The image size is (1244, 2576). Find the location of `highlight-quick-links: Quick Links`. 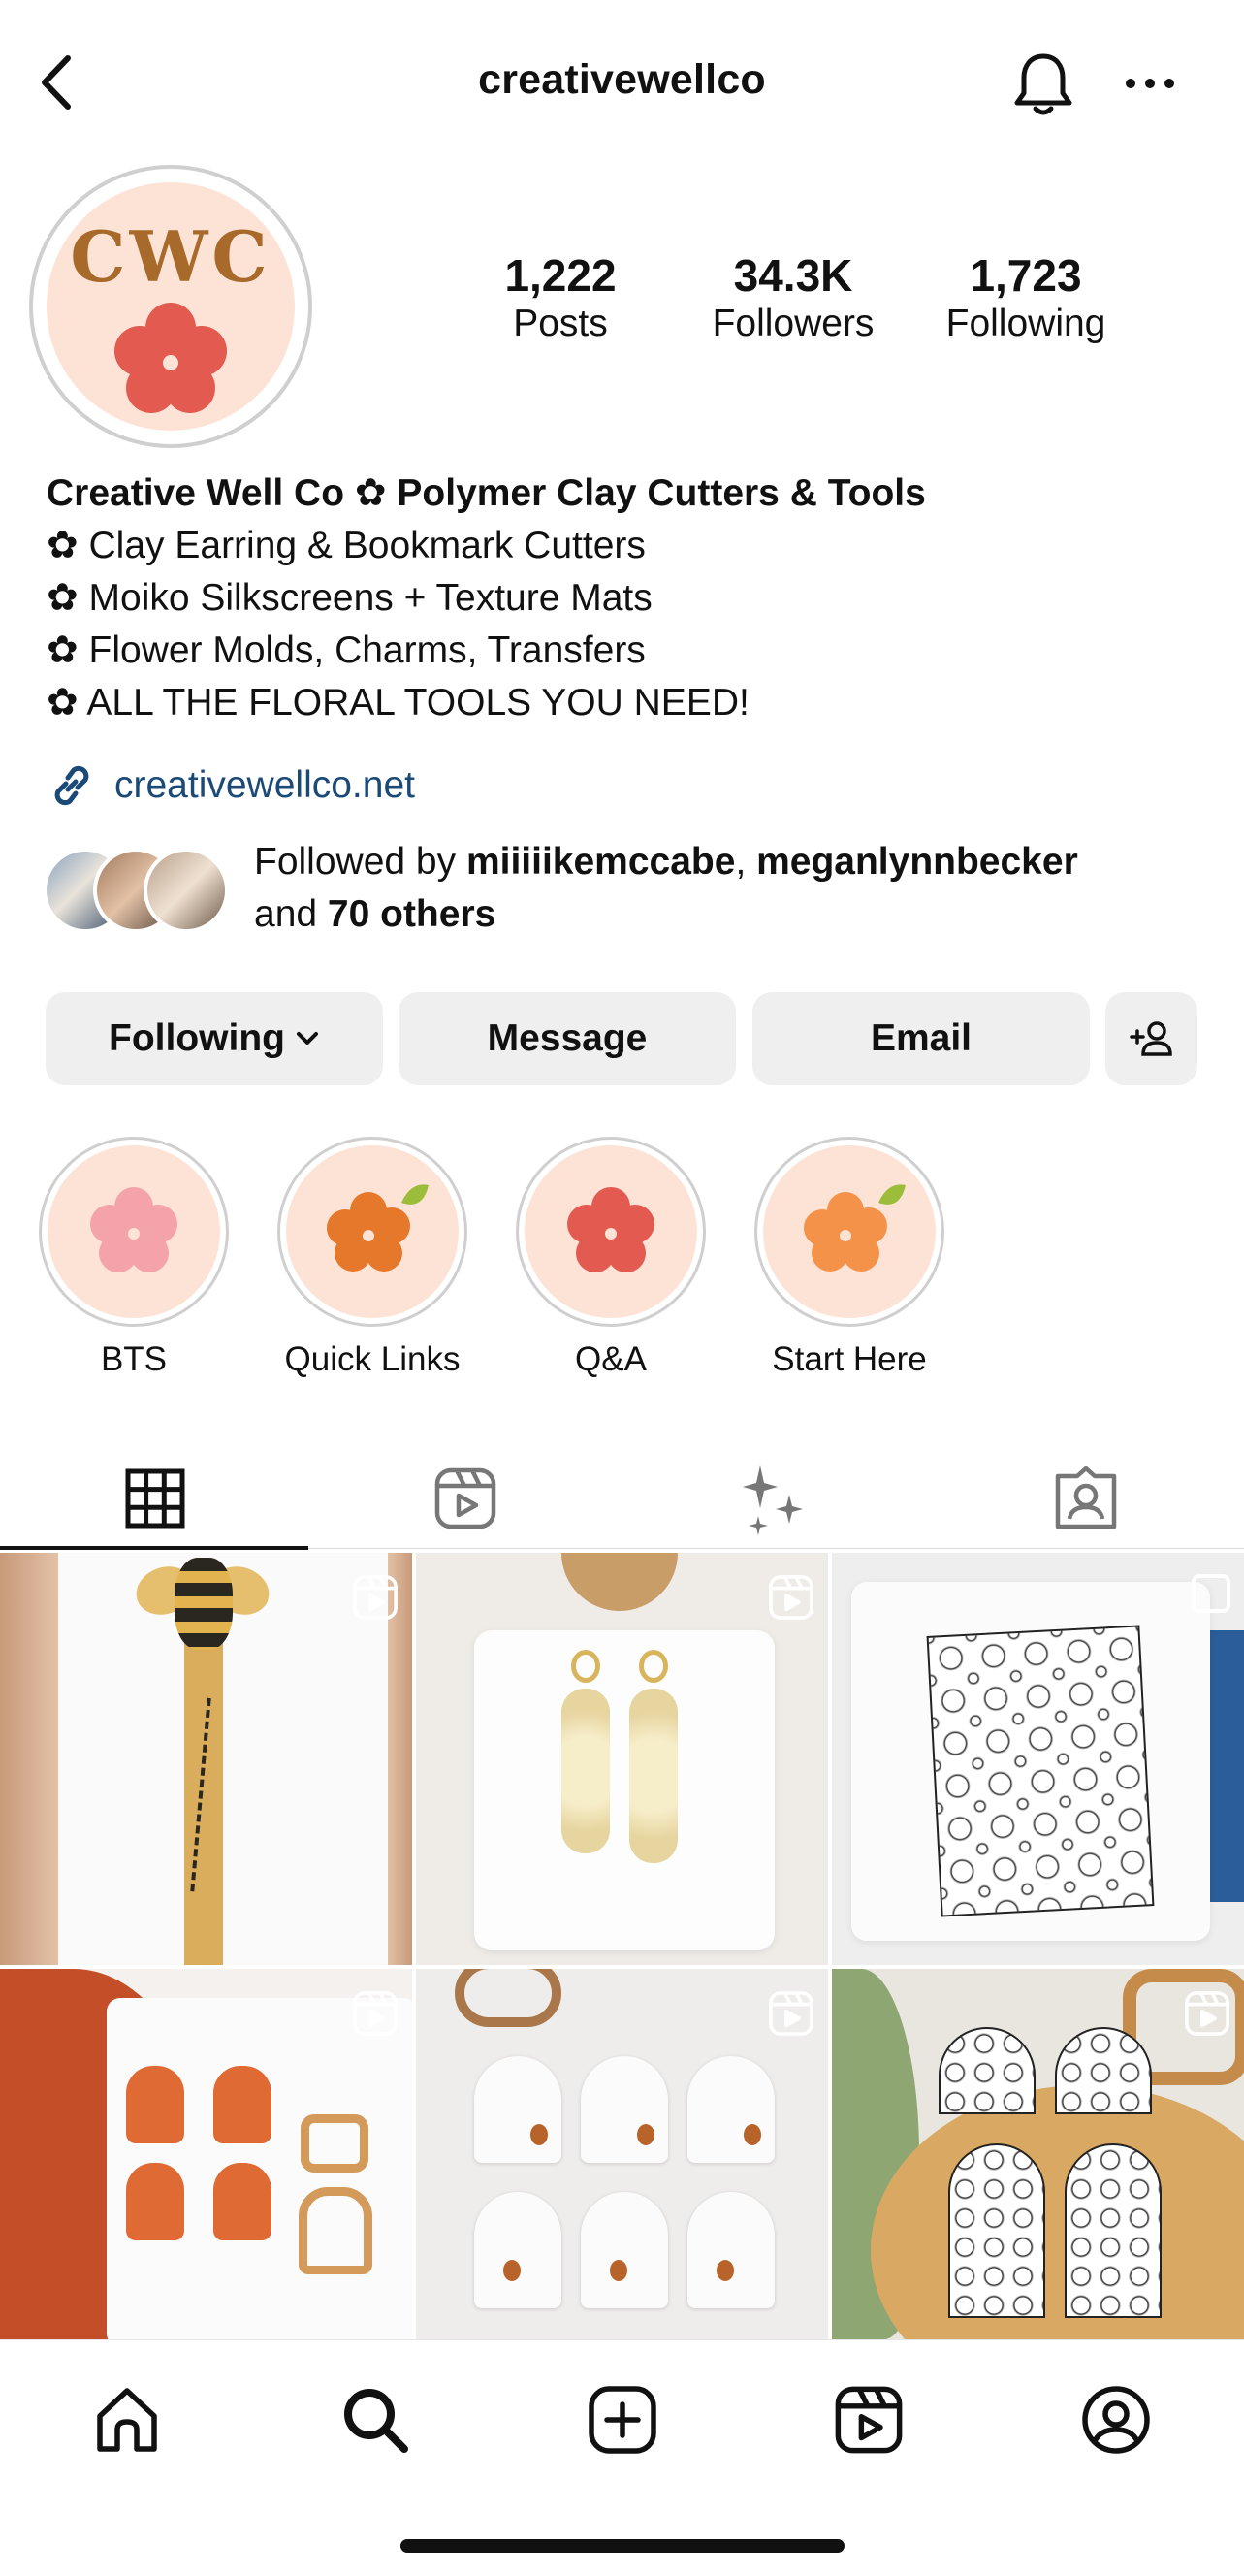

highlight-quick-links: Quick Links is located at coordinates (372, 1258).